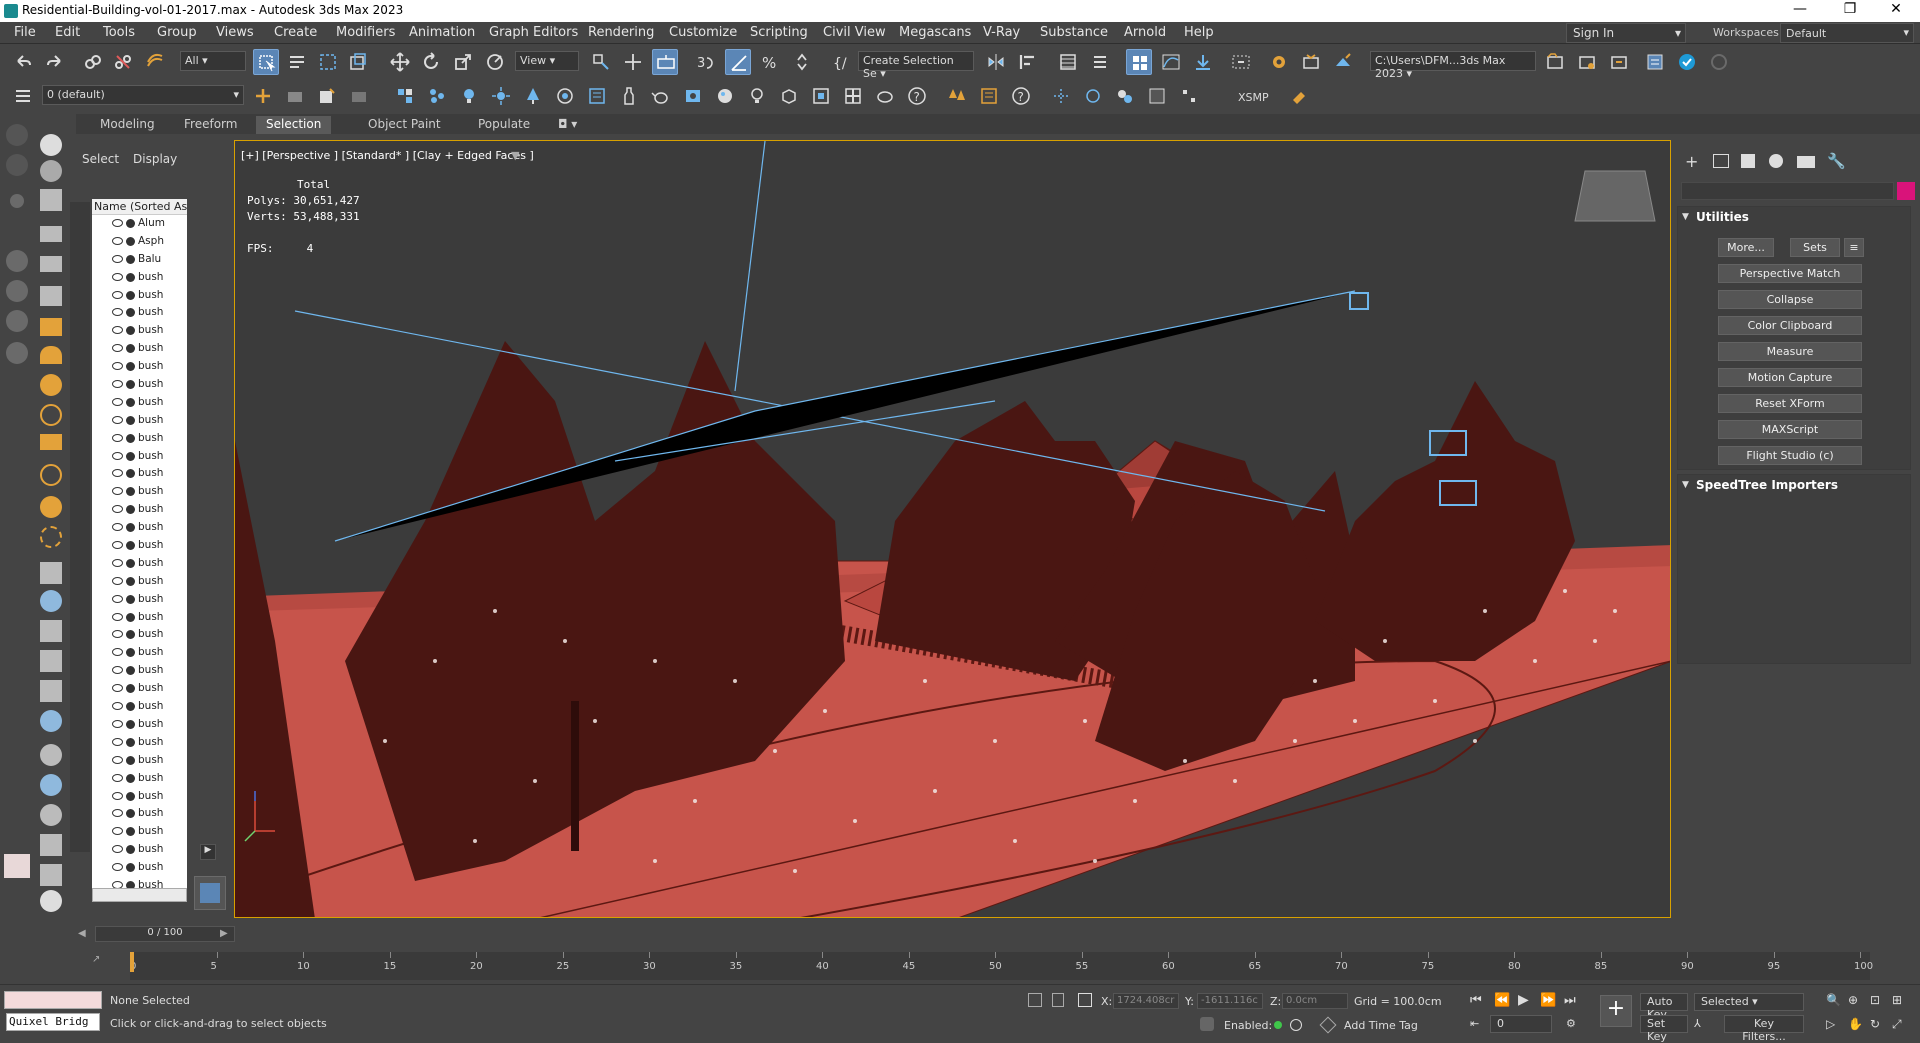  Describe the element at coordinates (235, 32) in the screenshot. I see `menu-views: Views` at that location.